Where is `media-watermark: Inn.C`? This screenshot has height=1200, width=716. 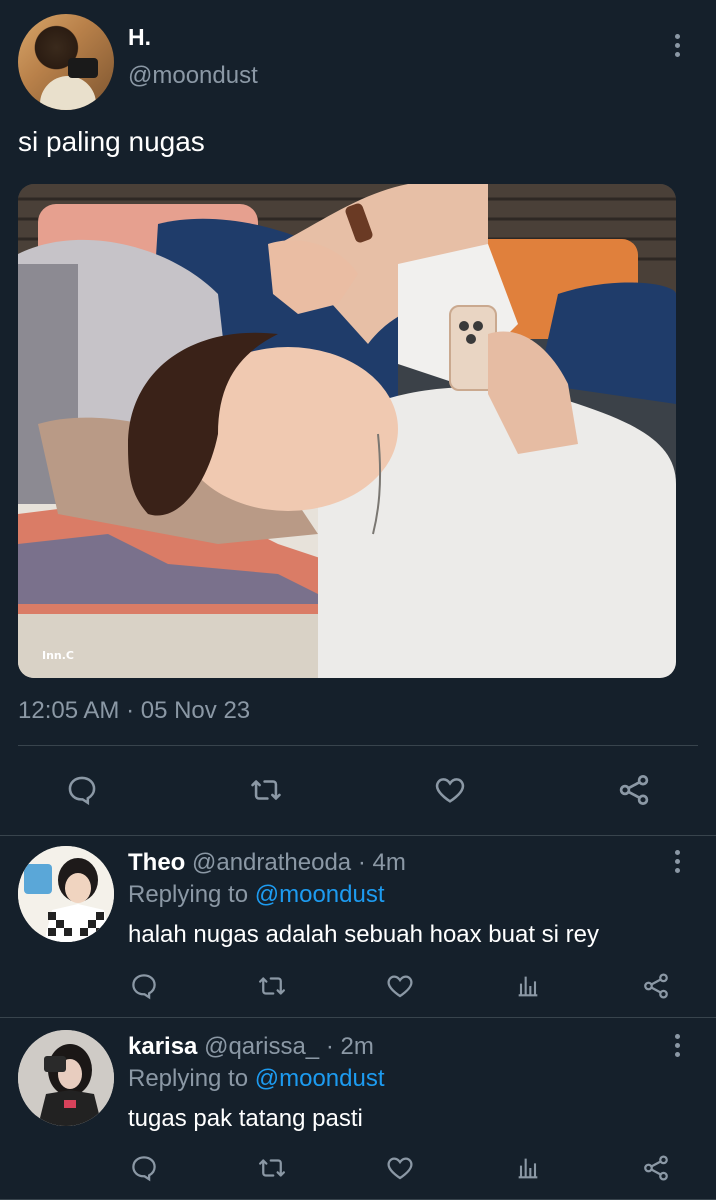 media-watermark: Inn.C is located at coordinates (58, 655).